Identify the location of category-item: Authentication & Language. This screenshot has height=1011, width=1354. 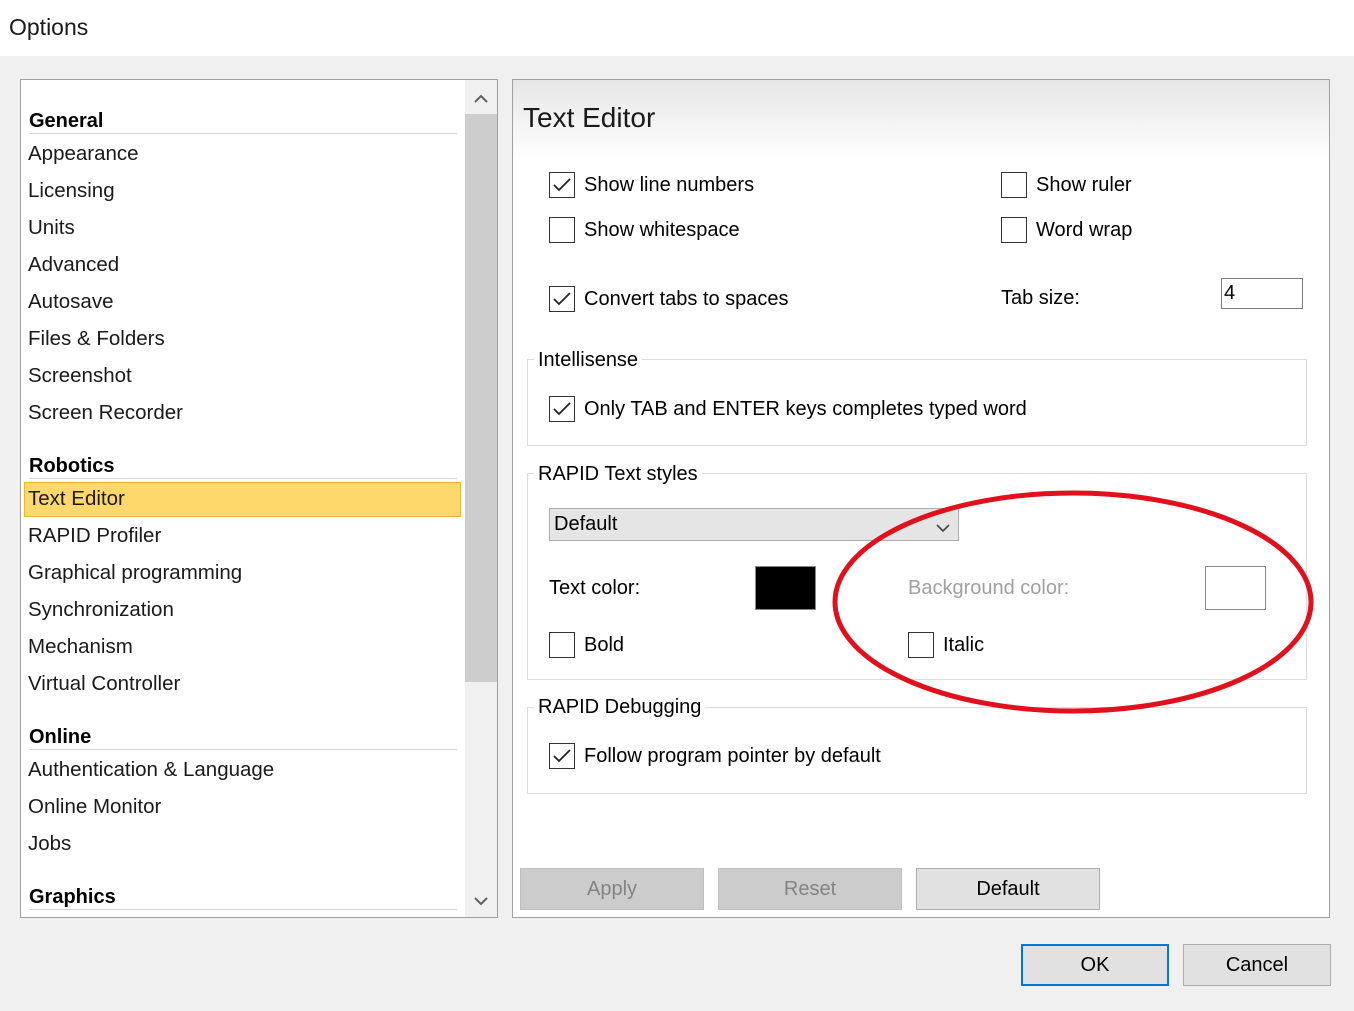
(242, 770).